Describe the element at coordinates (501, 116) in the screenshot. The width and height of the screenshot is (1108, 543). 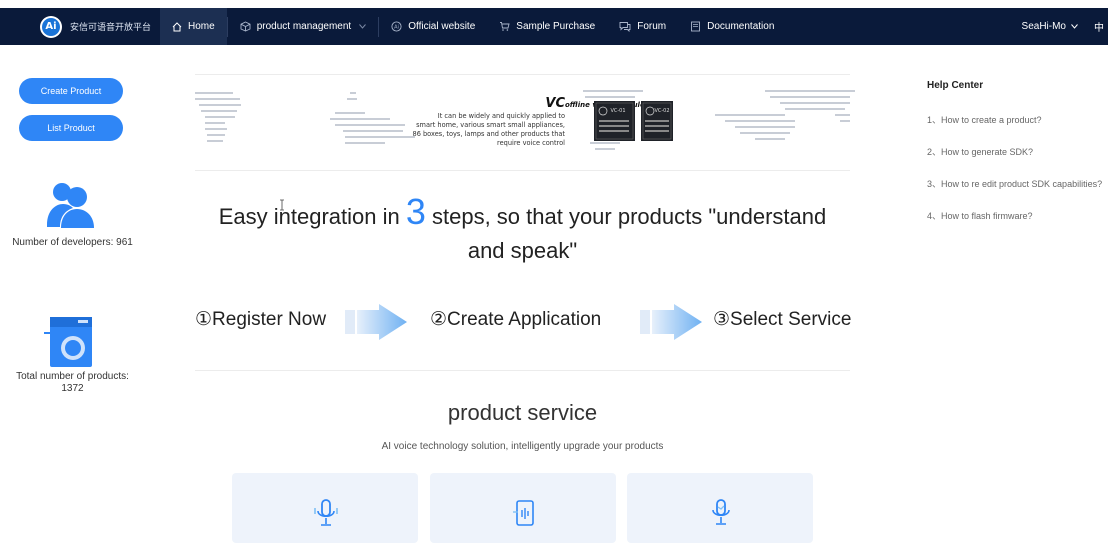
I see `banner-line-1: It can be widely and quickly applied to` at that location.